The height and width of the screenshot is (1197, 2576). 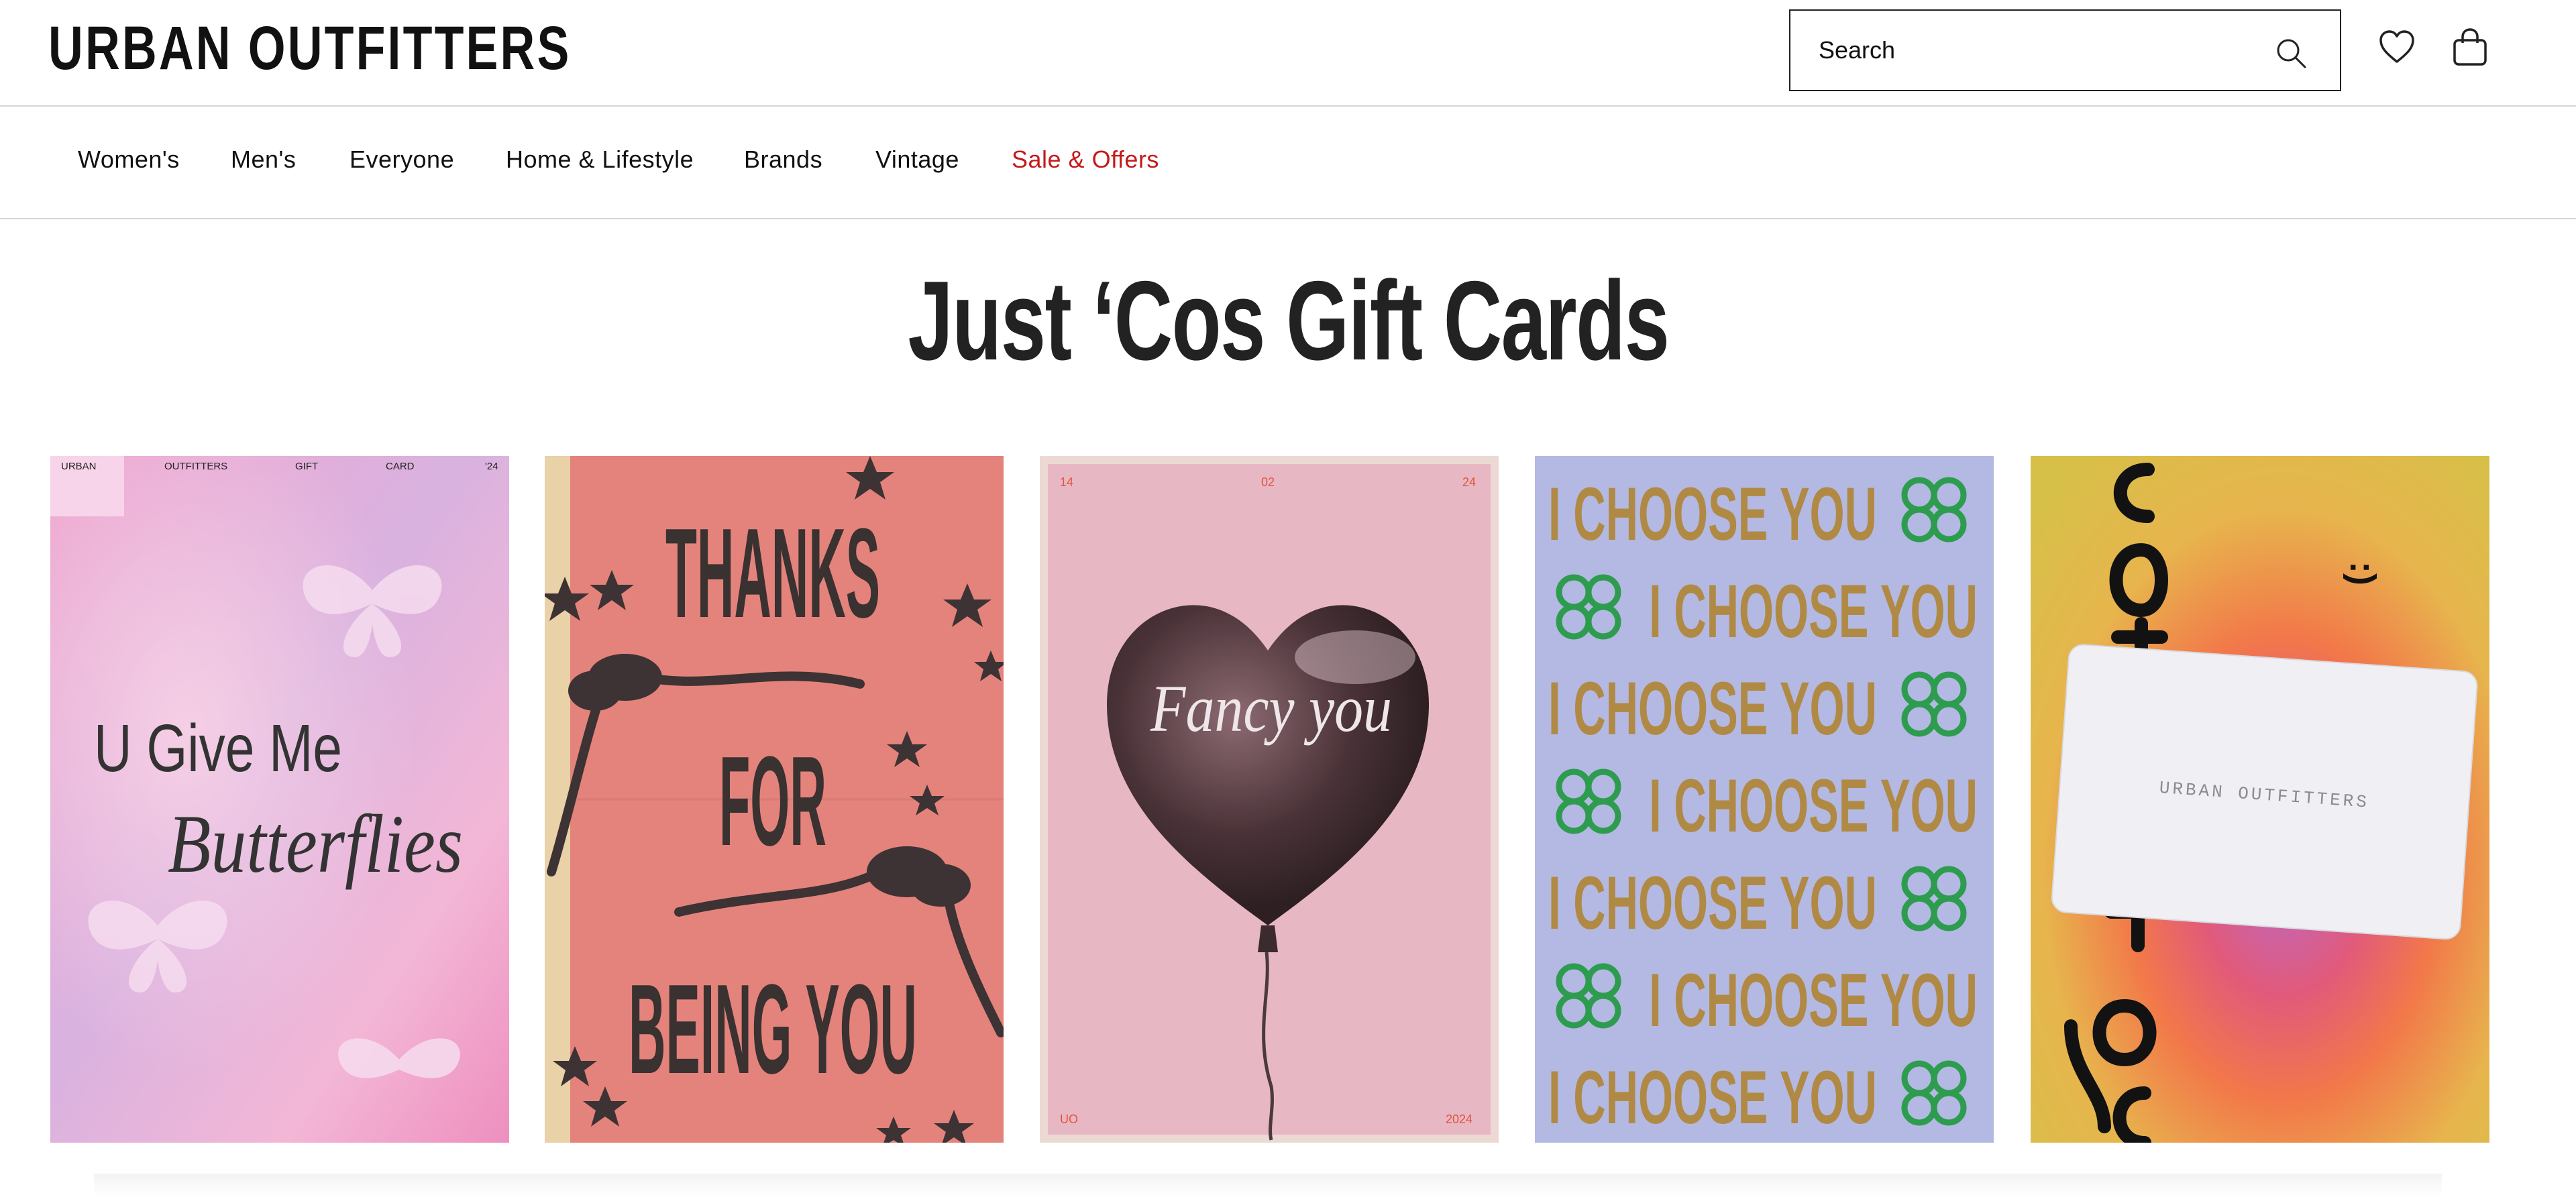 What do you see at coordinates (1712, 903) in the screenshot?
I see `choose-line-5: I CHOOSE YOU` at bounding box center [1712, 903].